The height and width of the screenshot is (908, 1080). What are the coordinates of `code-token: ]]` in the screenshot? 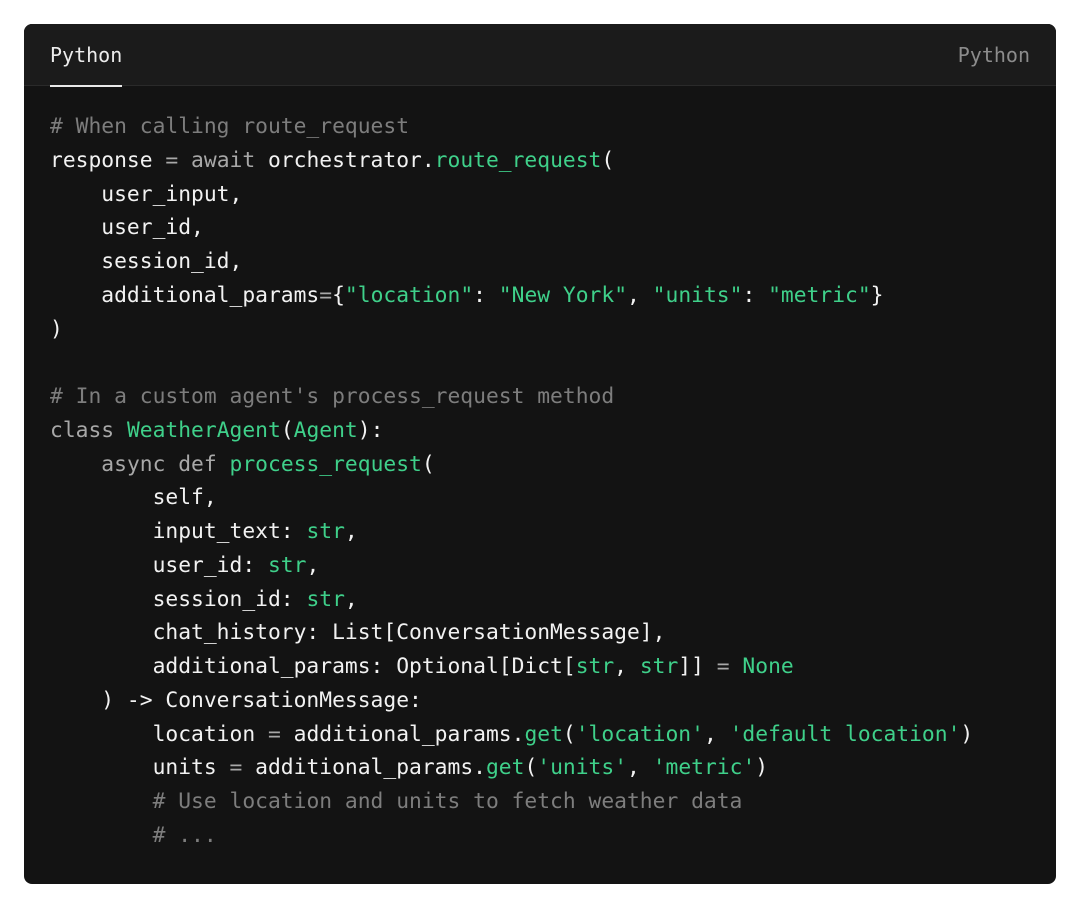 It's located at (697, 666).